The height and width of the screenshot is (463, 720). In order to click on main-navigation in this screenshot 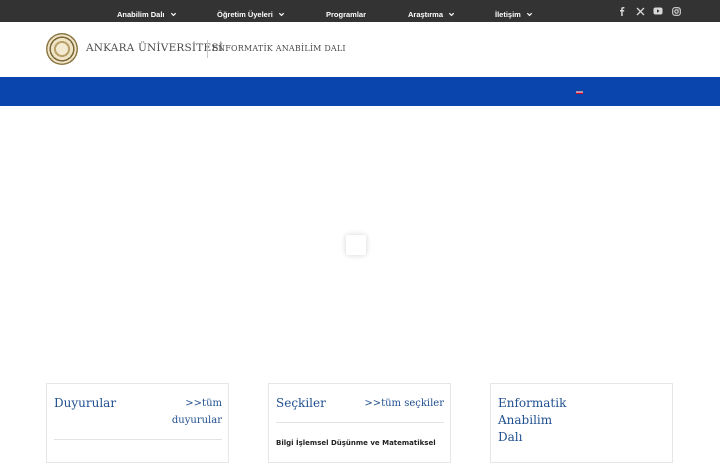, I will do `click(360, 91)`.